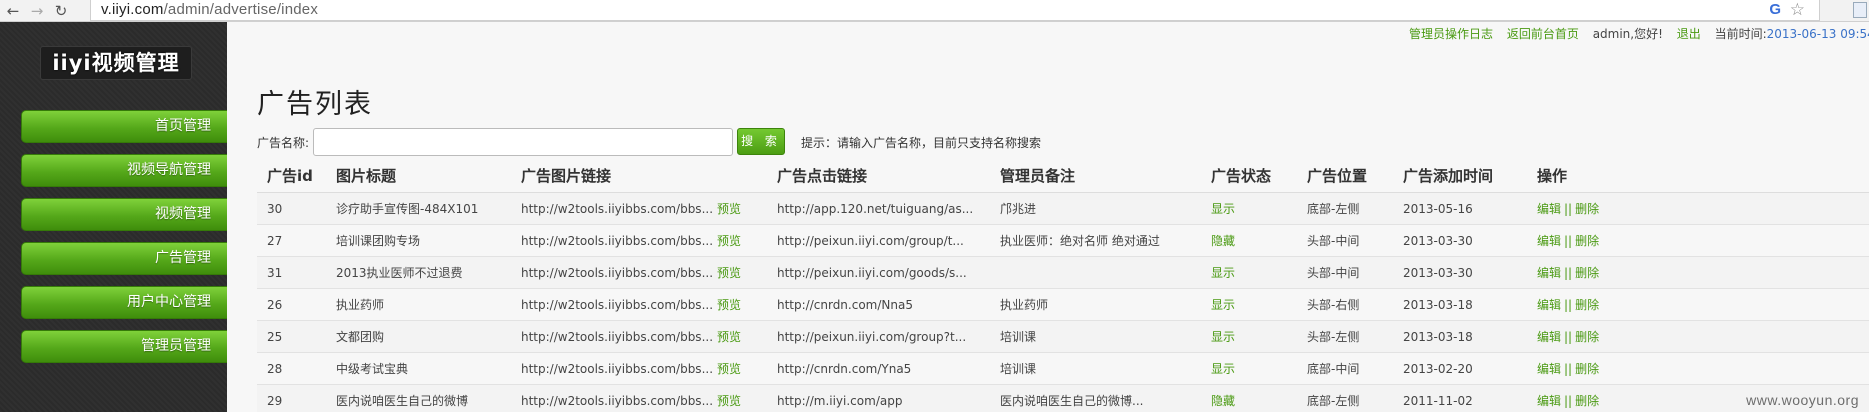  I want to click on reload-icon: ↻, so click(61, 11).